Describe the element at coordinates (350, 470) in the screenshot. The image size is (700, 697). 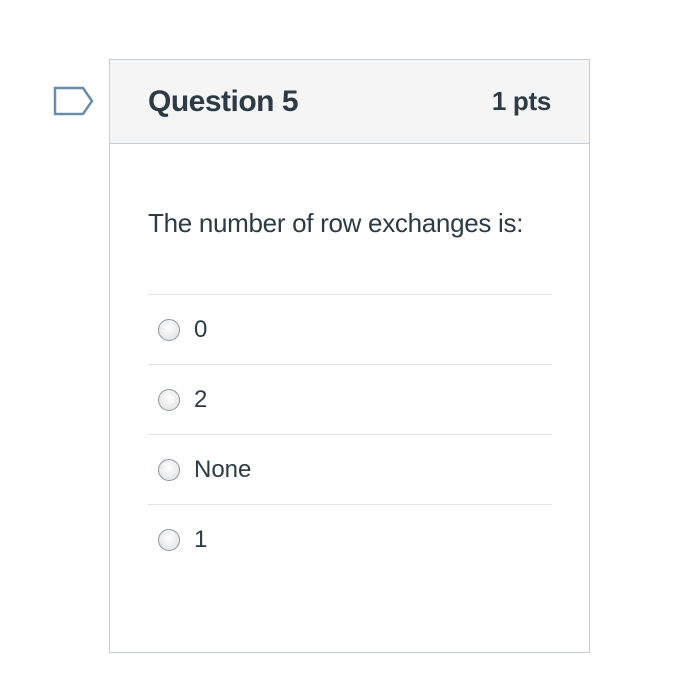
I see `answer-option-none: None` at that location.